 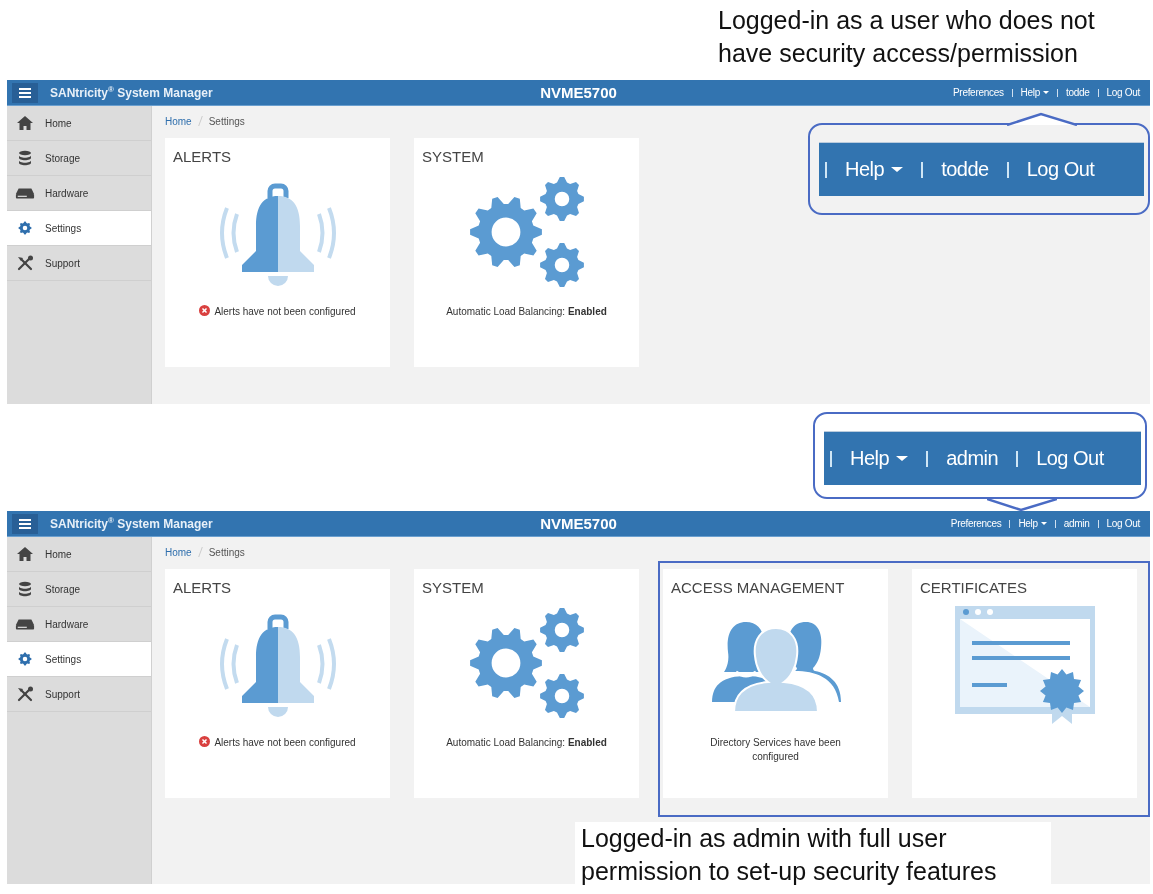 I want to click on card-title: ACCESS MANAGEMENT, so click(x=758, y=588).